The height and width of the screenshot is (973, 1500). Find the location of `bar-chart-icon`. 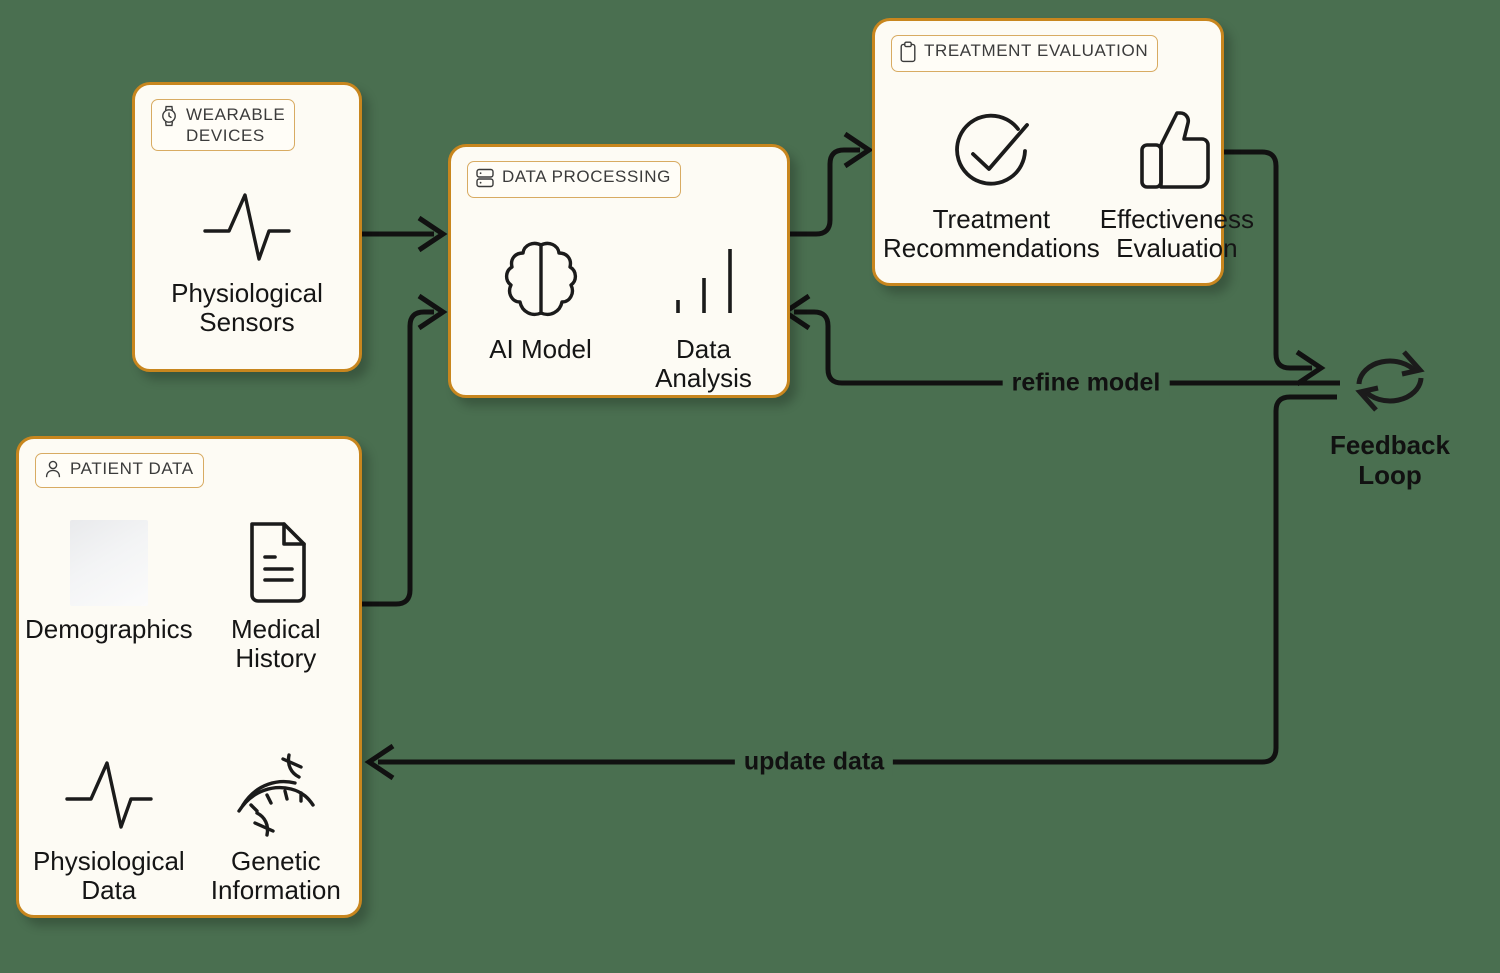

bar-chart-icon is located at coordinates (704, 283).